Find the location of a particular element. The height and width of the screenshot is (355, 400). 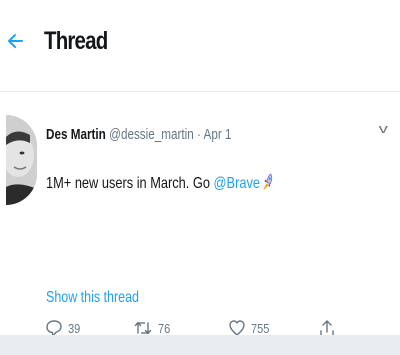

tweet-meta: Des Martin @dessie_martin · Apr 1 is located at coordinates (139, 134).